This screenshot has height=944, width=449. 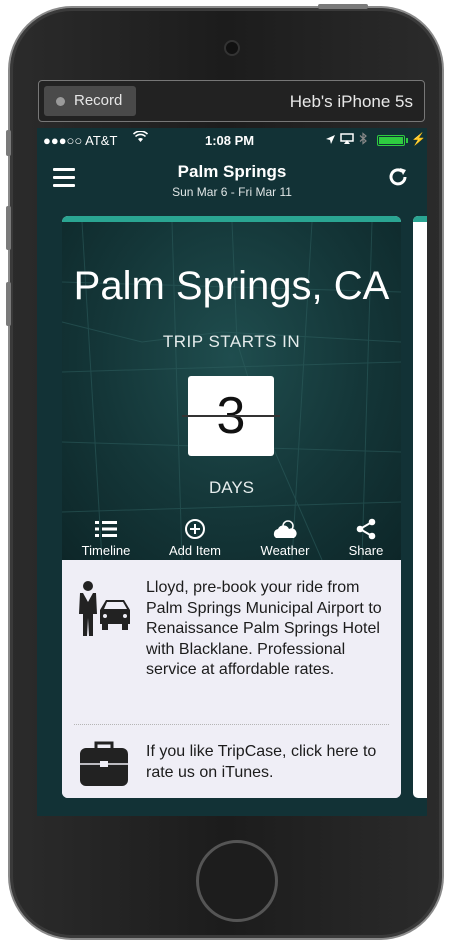 What do you see at coordinates (347, 140) in the screenshot?
I see `airplay-icon` at bounding box center [347, 140].